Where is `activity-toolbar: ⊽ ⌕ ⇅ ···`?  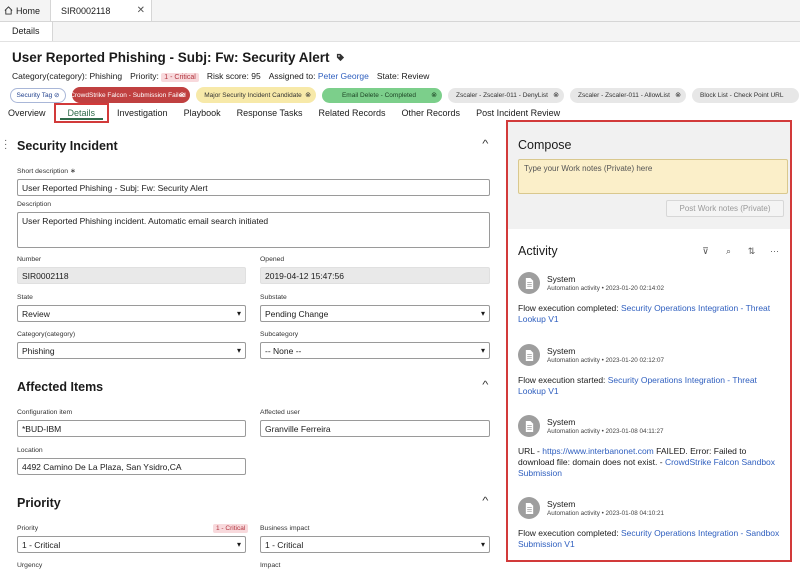 activity-toolbar: ⊽ ⌕ ⇅ ··· is located at coordinates (740, 251).